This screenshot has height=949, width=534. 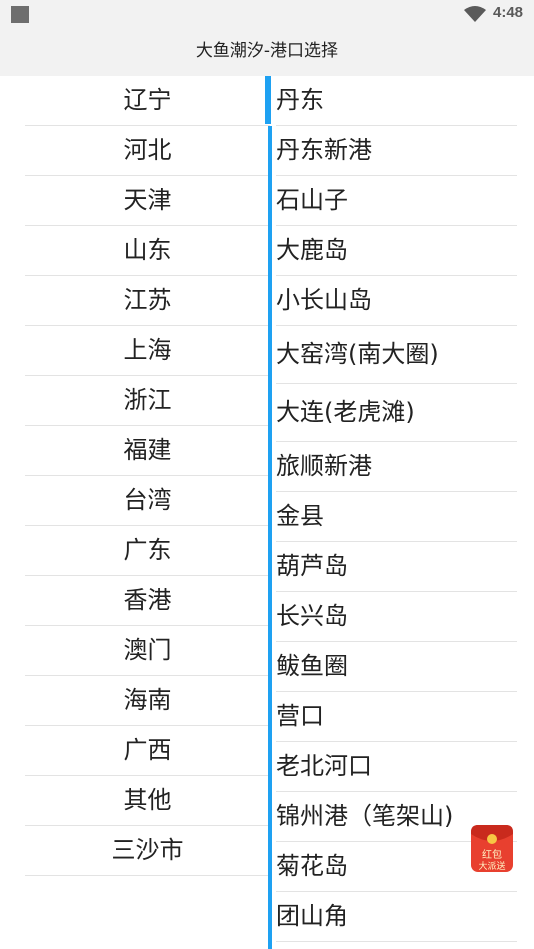 I want to click on port-item: 葫芦岛, so click(x=396, y=567).